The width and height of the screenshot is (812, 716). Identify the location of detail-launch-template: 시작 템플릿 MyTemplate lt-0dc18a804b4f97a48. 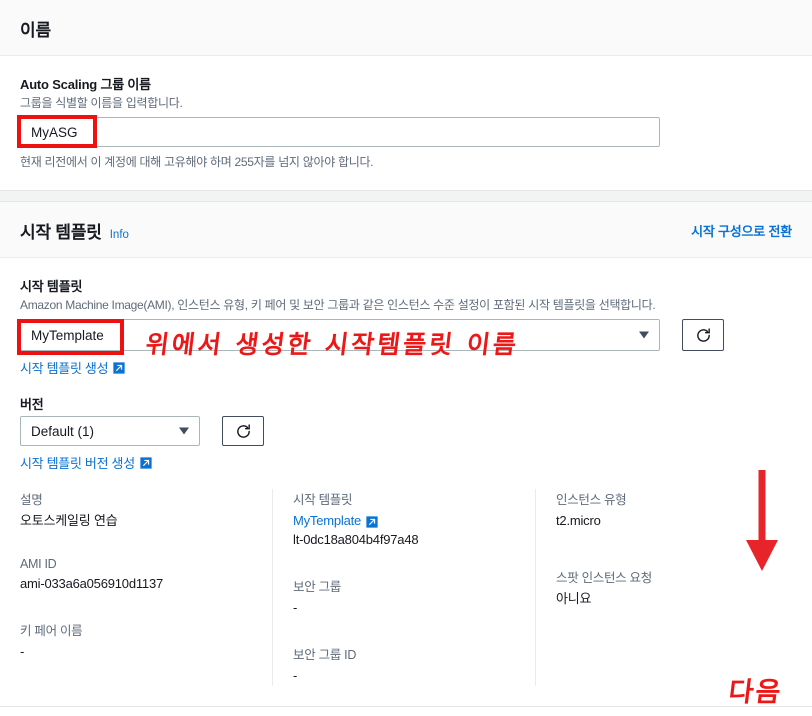
(405, 519).